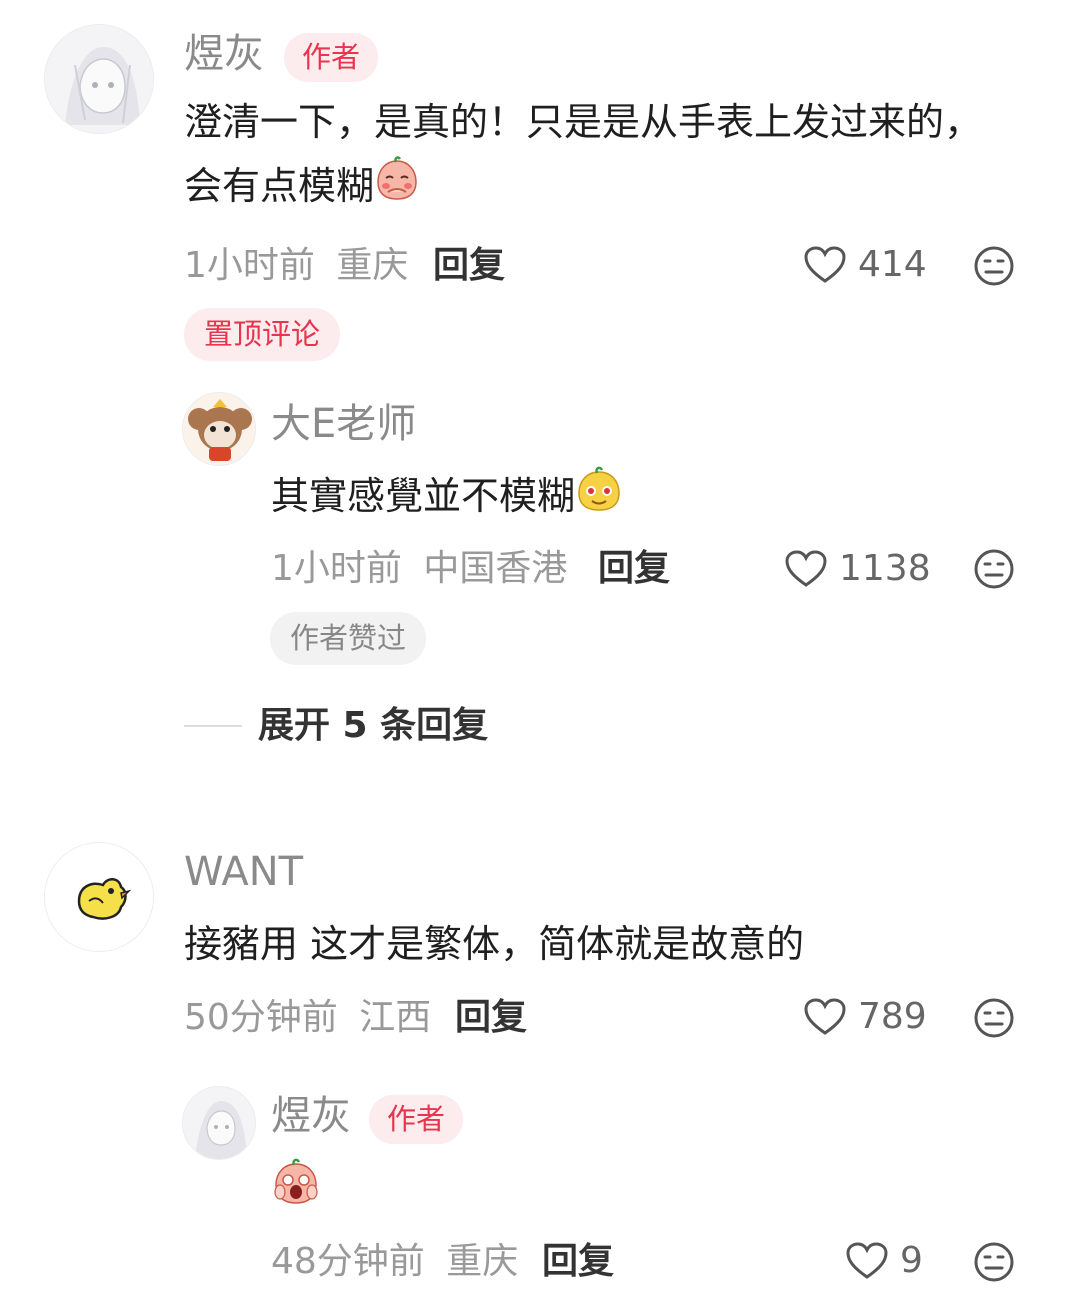  Describe the element at coordinates (495, 568) in the screenshot. I see `reply-location: 中国香港` at that location.